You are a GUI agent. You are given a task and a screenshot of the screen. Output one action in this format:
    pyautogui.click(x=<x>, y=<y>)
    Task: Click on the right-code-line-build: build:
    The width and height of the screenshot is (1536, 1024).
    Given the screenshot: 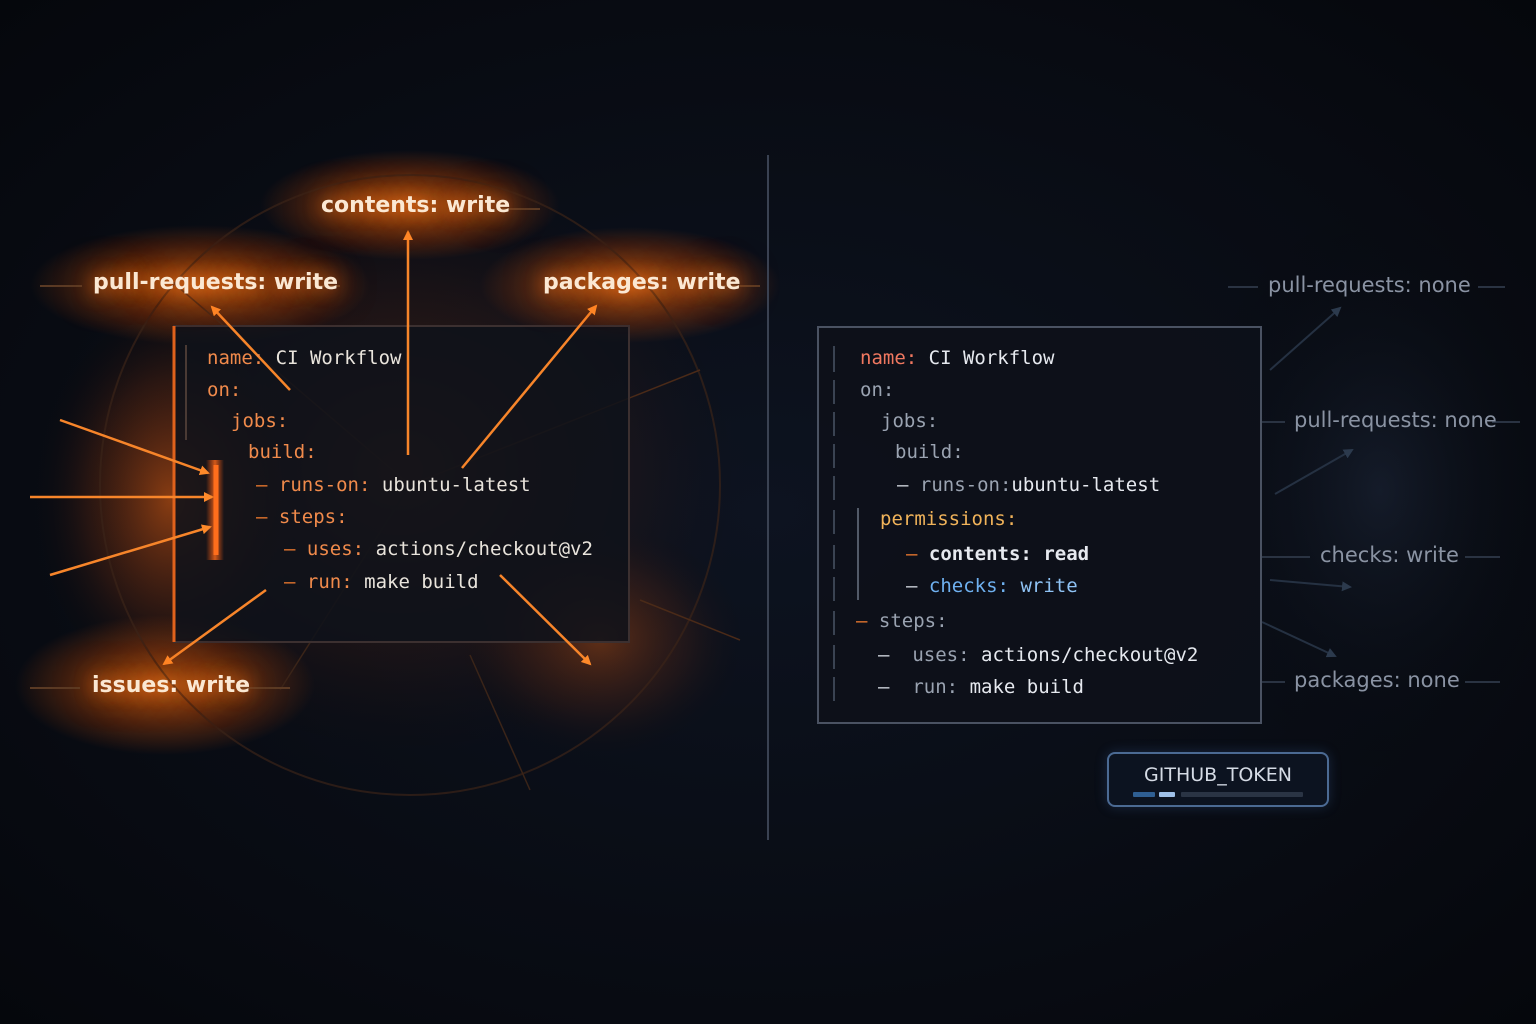 What is the action you would take?
    pyautogui.click(x=929, y=452)
    